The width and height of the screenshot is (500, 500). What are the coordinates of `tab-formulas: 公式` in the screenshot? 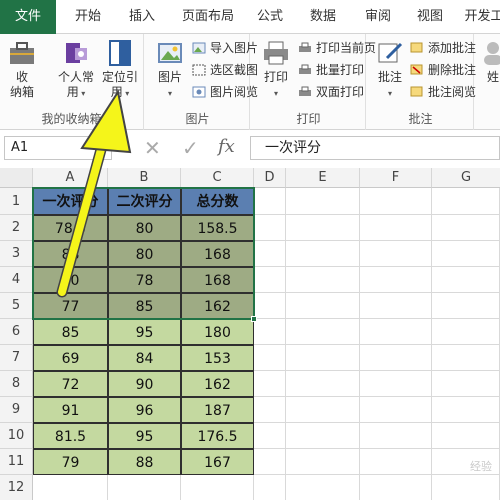 It's located at (270, 17).